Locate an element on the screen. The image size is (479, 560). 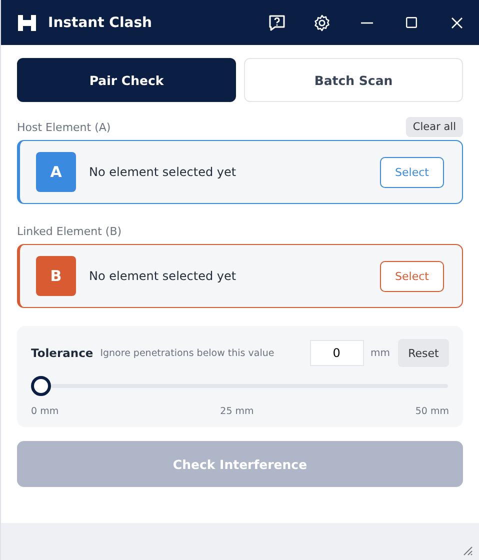
close-icon is located at coordinates (456, 22).